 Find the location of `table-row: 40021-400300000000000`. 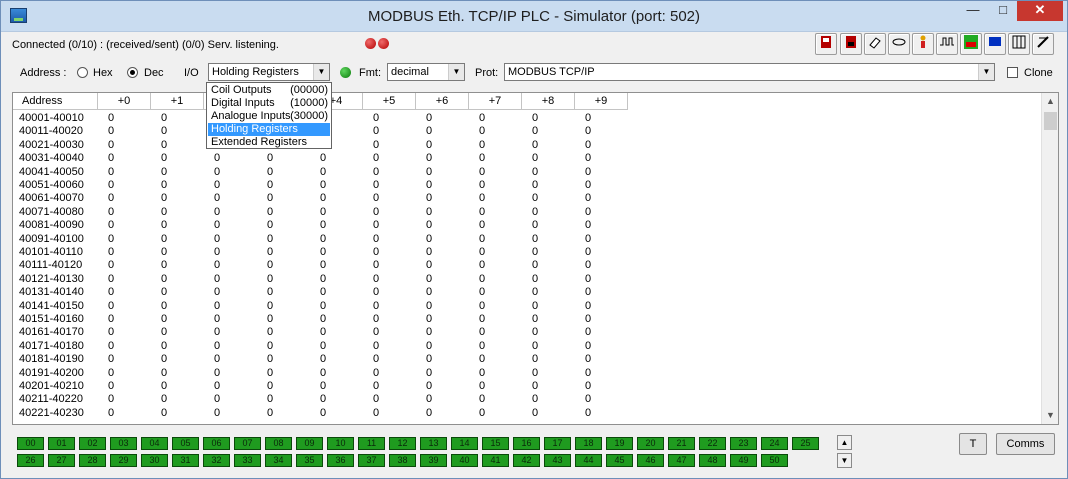

table-row: 40021-400300000000000 is located at coordinates (527, 145).